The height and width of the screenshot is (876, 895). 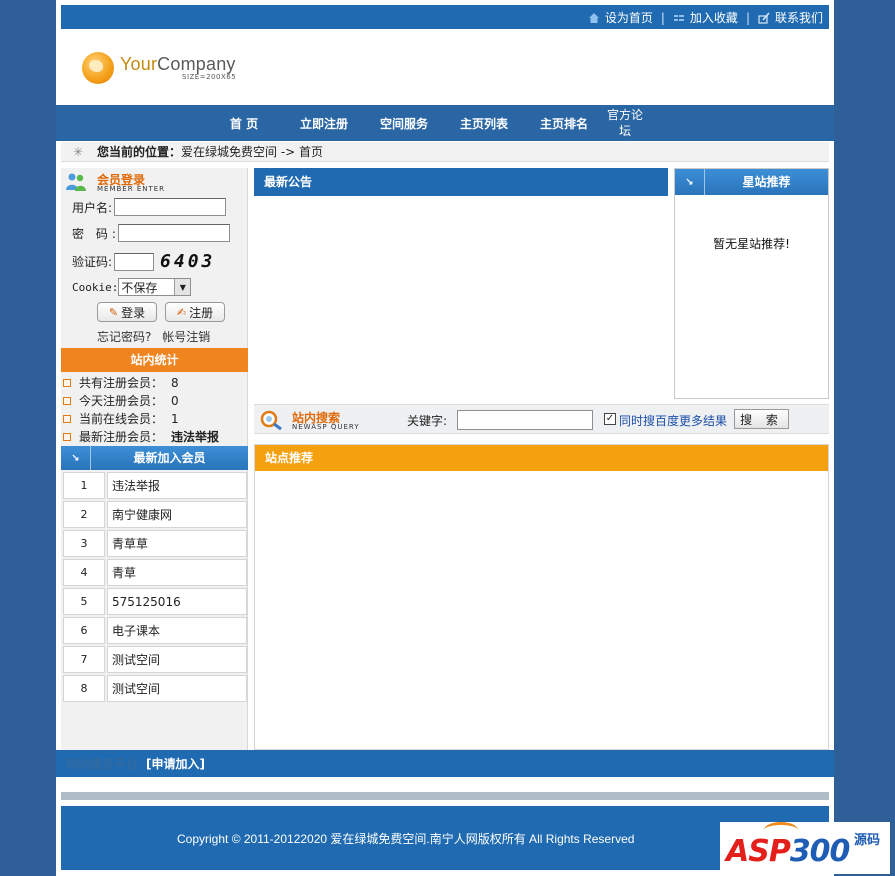 I want to click on baidu-checkbox: ✓, so click(x=610, y=419).